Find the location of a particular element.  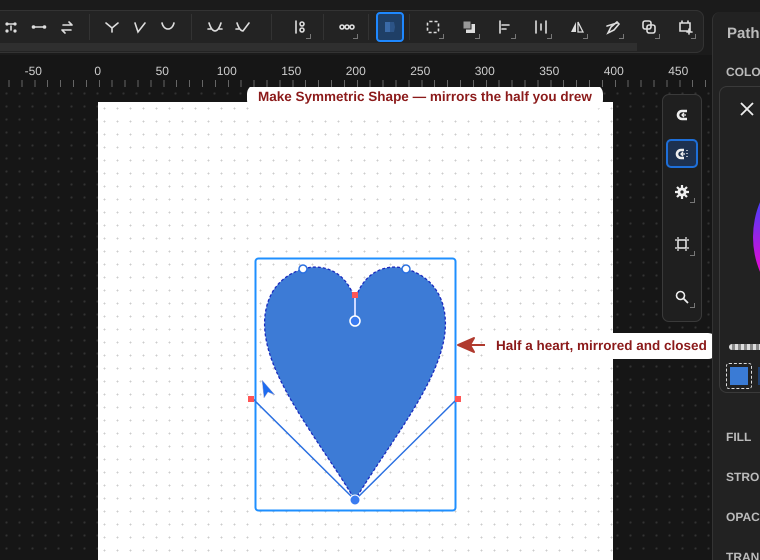

swap-arrows-icon is located at coordinates (67, 27).